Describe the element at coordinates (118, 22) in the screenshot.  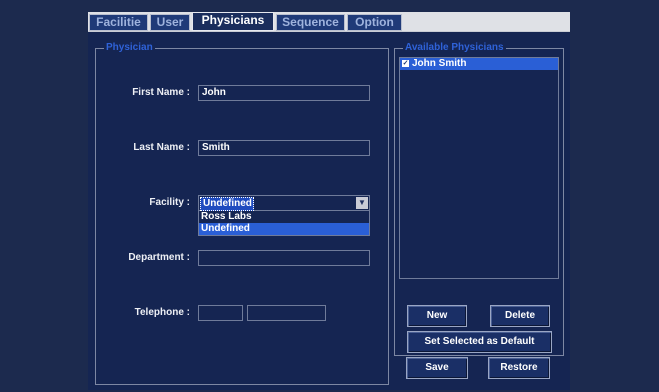
I see `tab-facilities: Facilitie` at that location.